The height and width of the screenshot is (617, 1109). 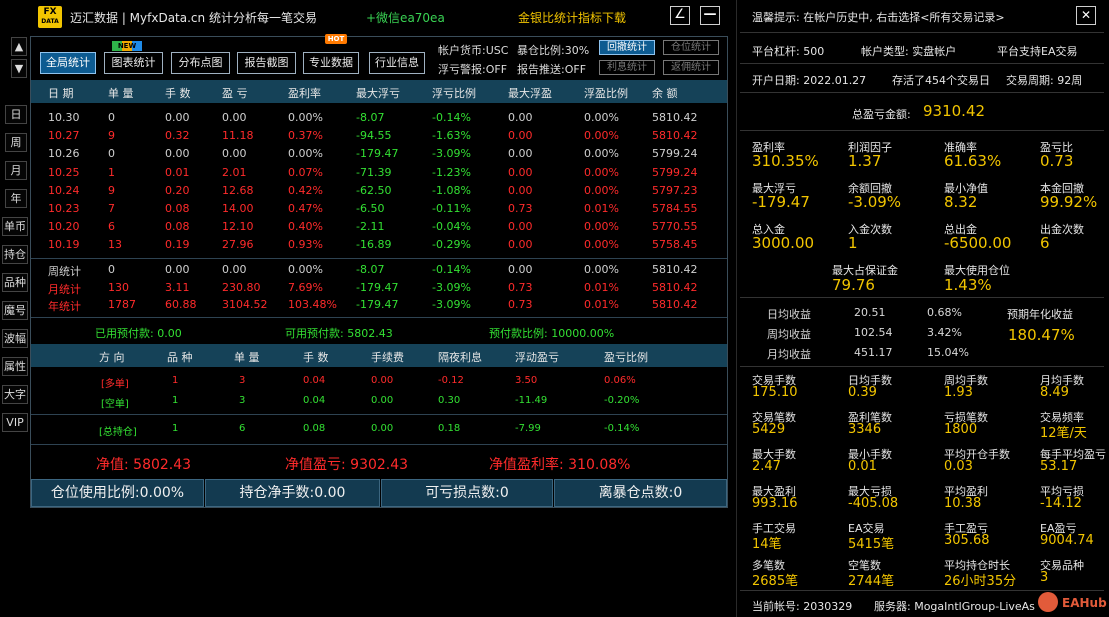 I want to click on table-cell: 10.30, so click(x=64, y=117).